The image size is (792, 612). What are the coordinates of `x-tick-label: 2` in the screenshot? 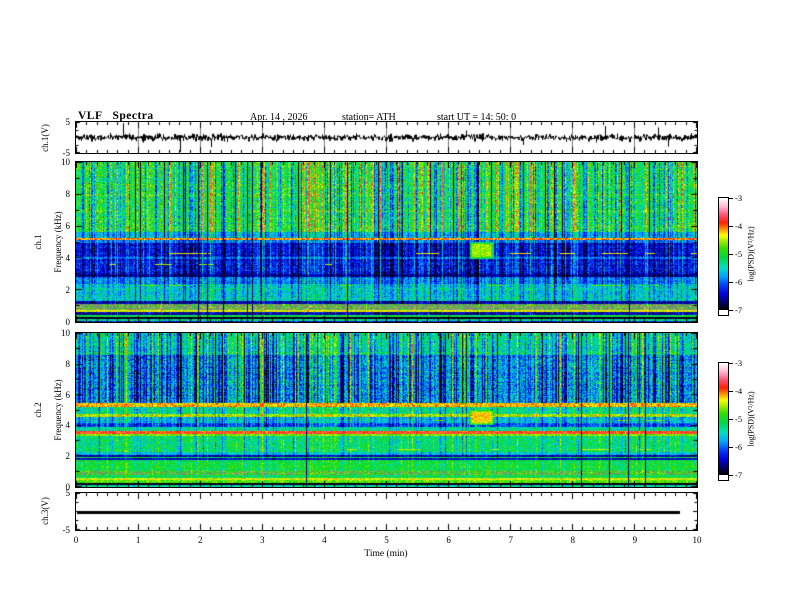 It's located at (200, 540).